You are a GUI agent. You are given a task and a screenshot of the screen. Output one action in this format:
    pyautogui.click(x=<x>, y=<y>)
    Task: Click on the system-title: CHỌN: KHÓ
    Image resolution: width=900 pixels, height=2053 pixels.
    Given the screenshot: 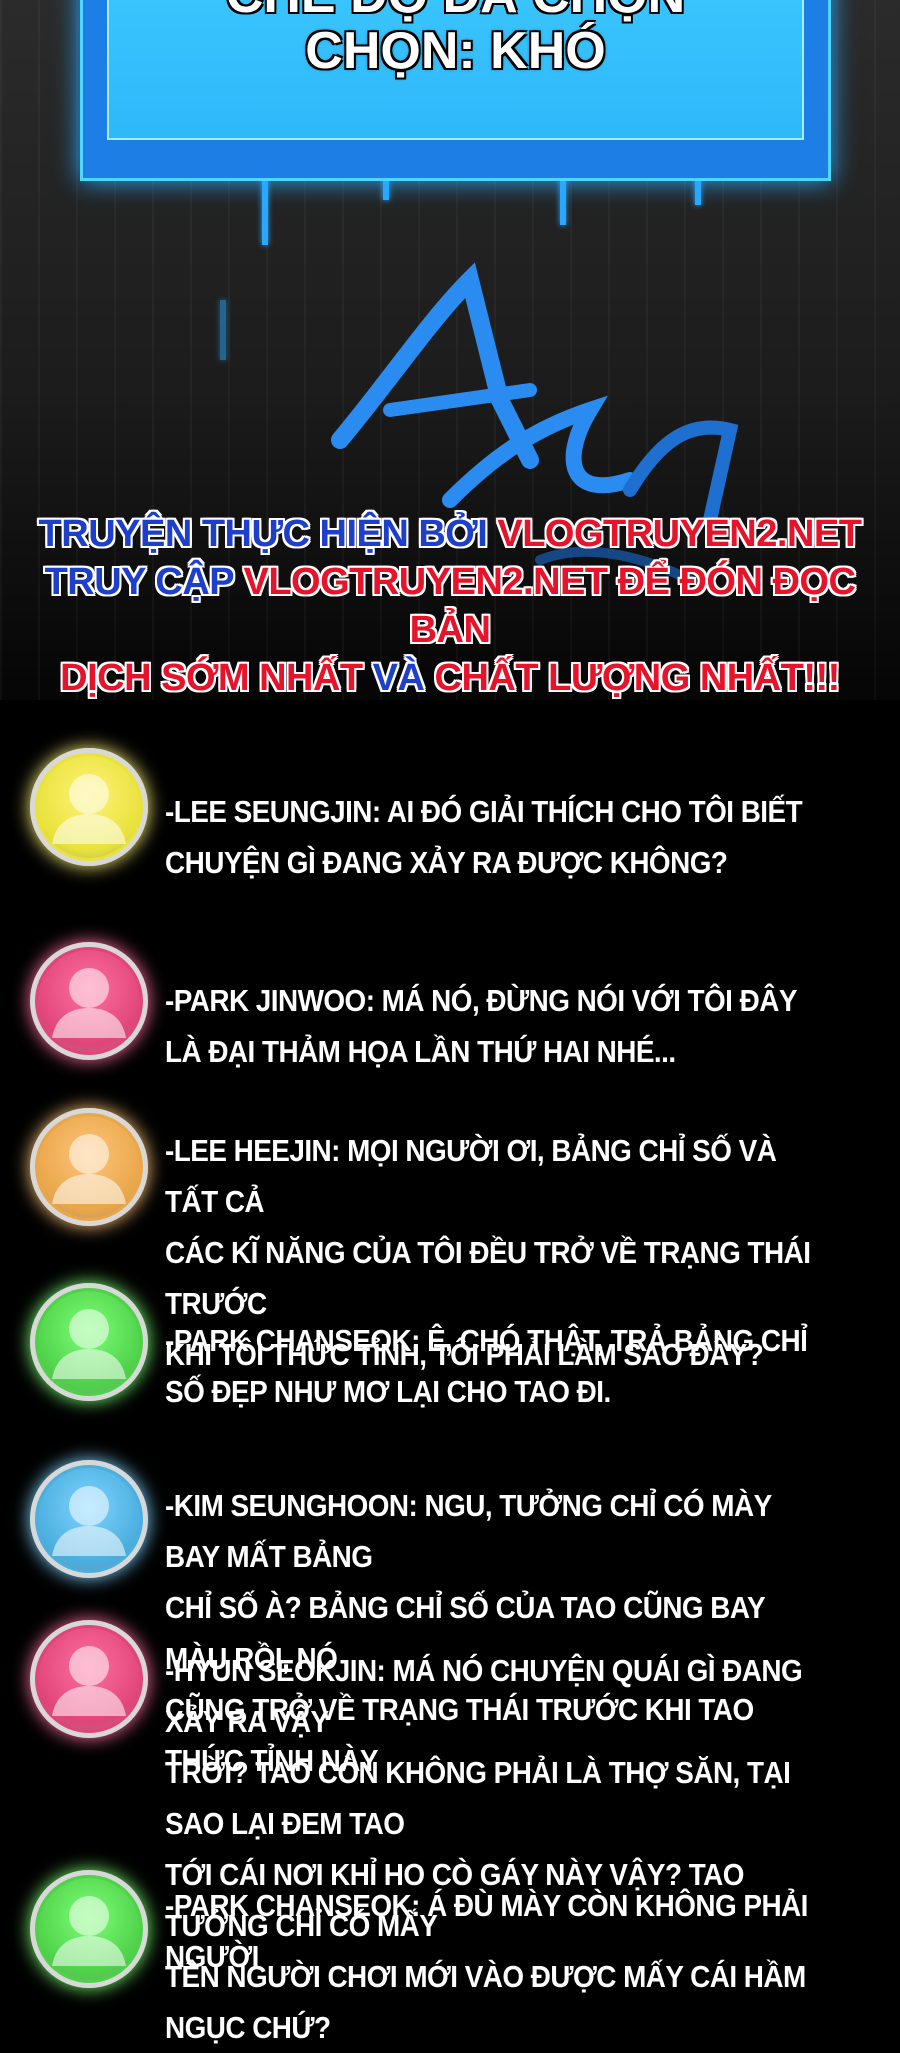 What is the action you would take?
    pyautogui.click(x=455, y=51)
    